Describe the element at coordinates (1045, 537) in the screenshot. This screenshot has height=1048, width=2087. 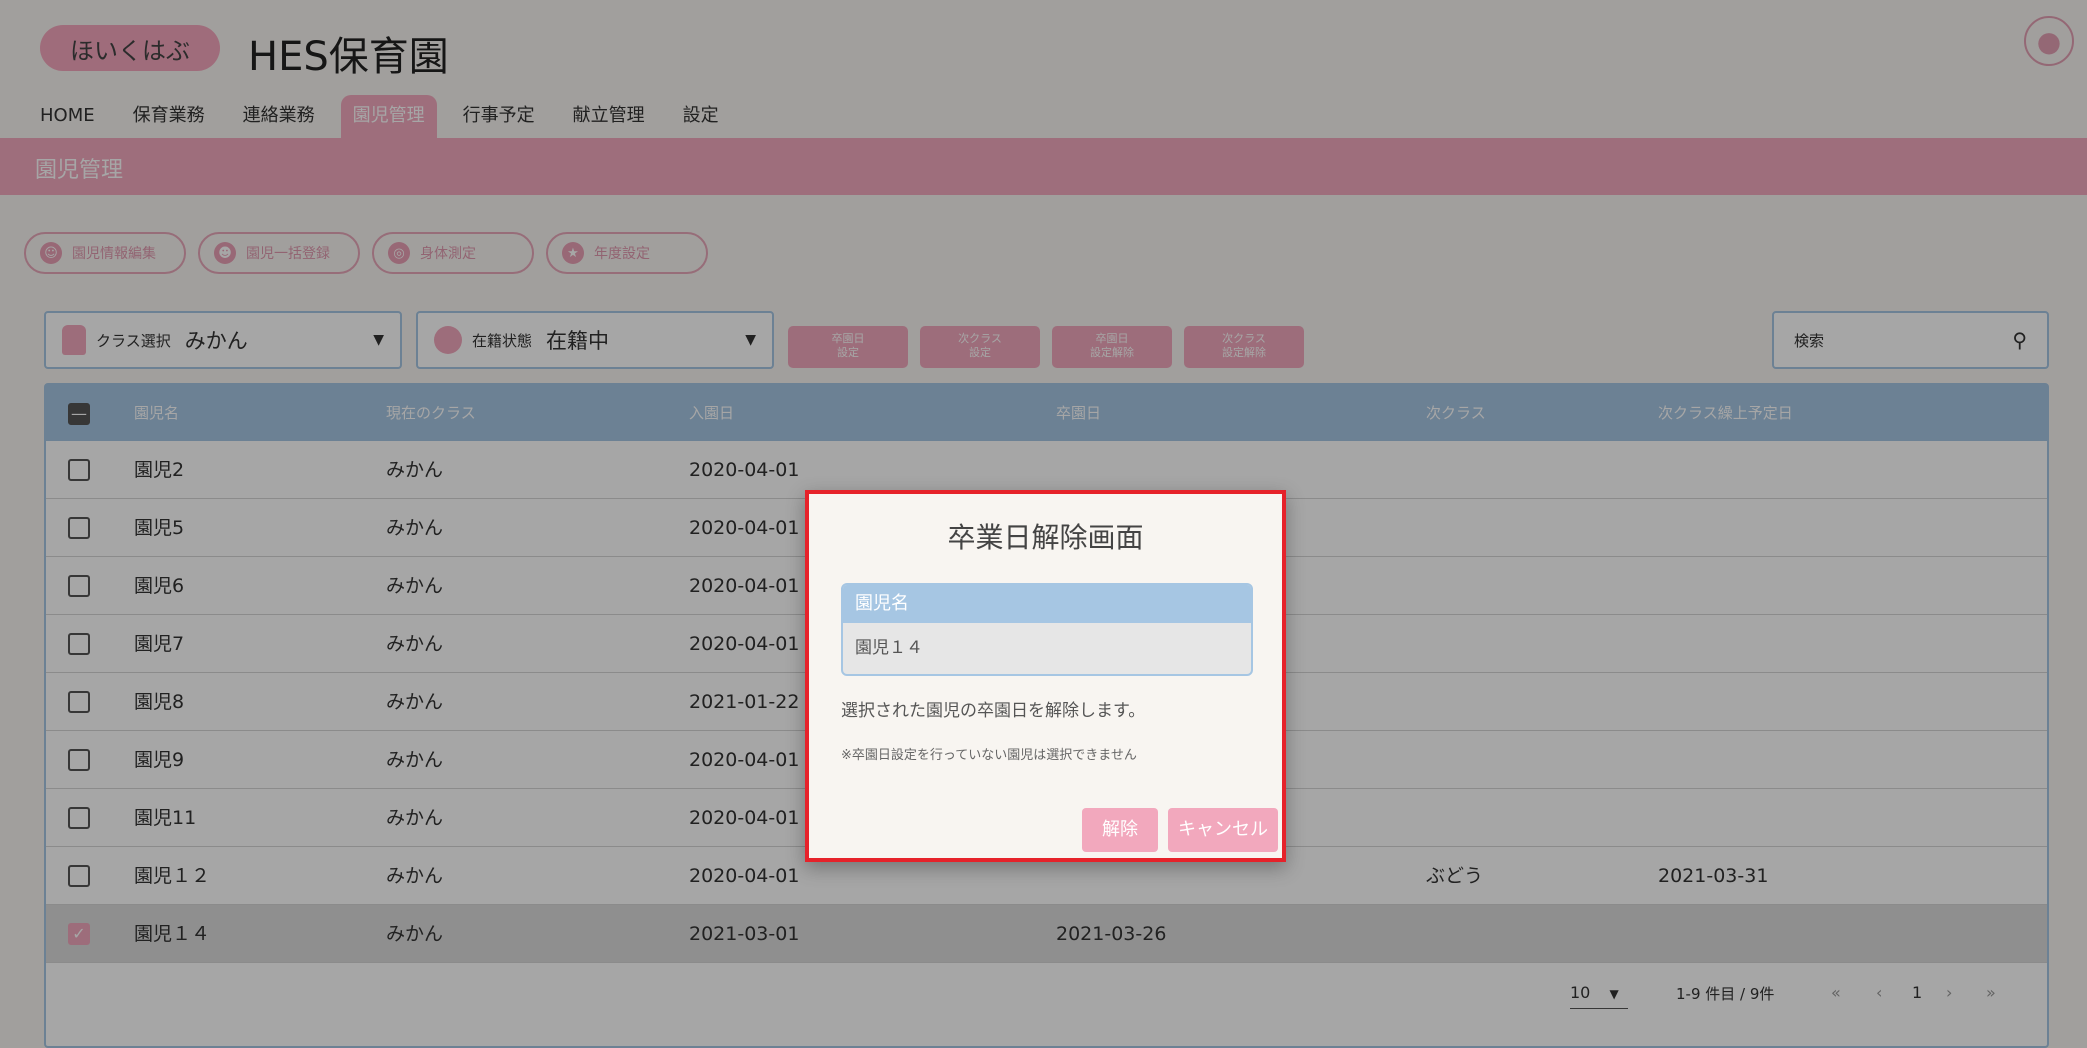
I see `dialog-title: 卒業日解除画面` at that location.